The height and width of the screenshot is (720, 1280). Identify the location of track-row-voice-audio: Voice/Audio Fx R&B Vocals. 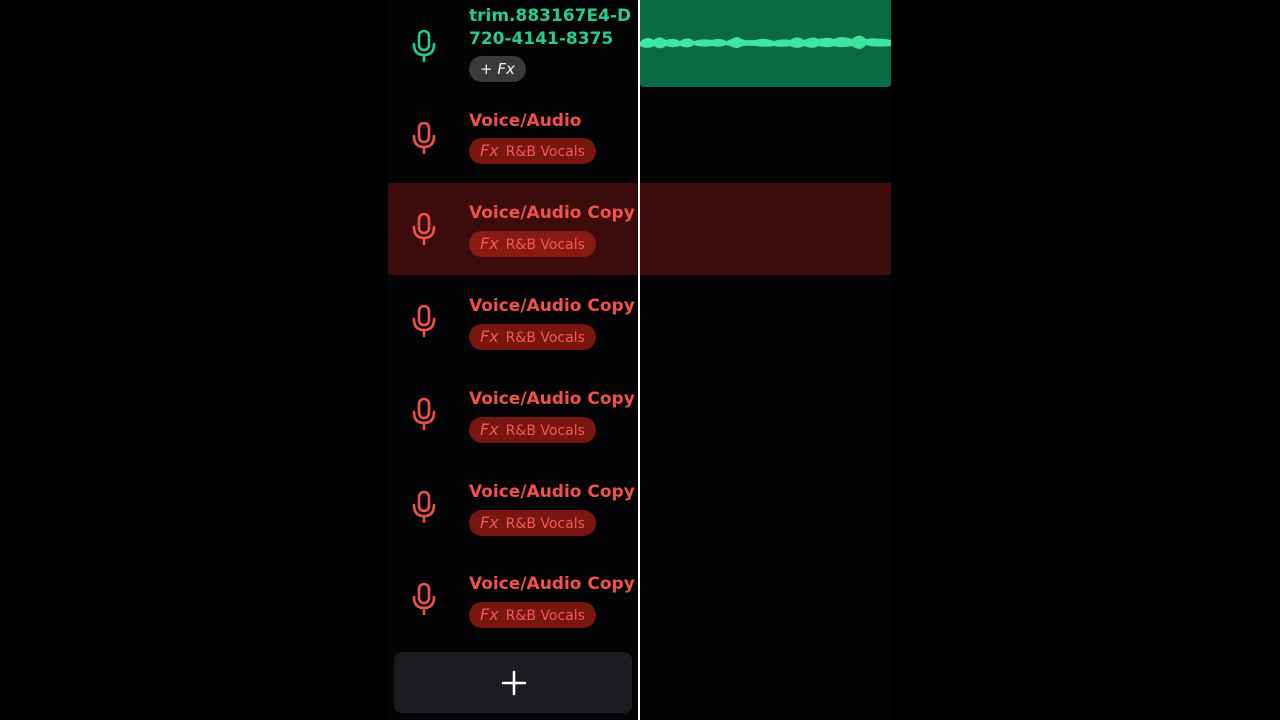
(513, 138).